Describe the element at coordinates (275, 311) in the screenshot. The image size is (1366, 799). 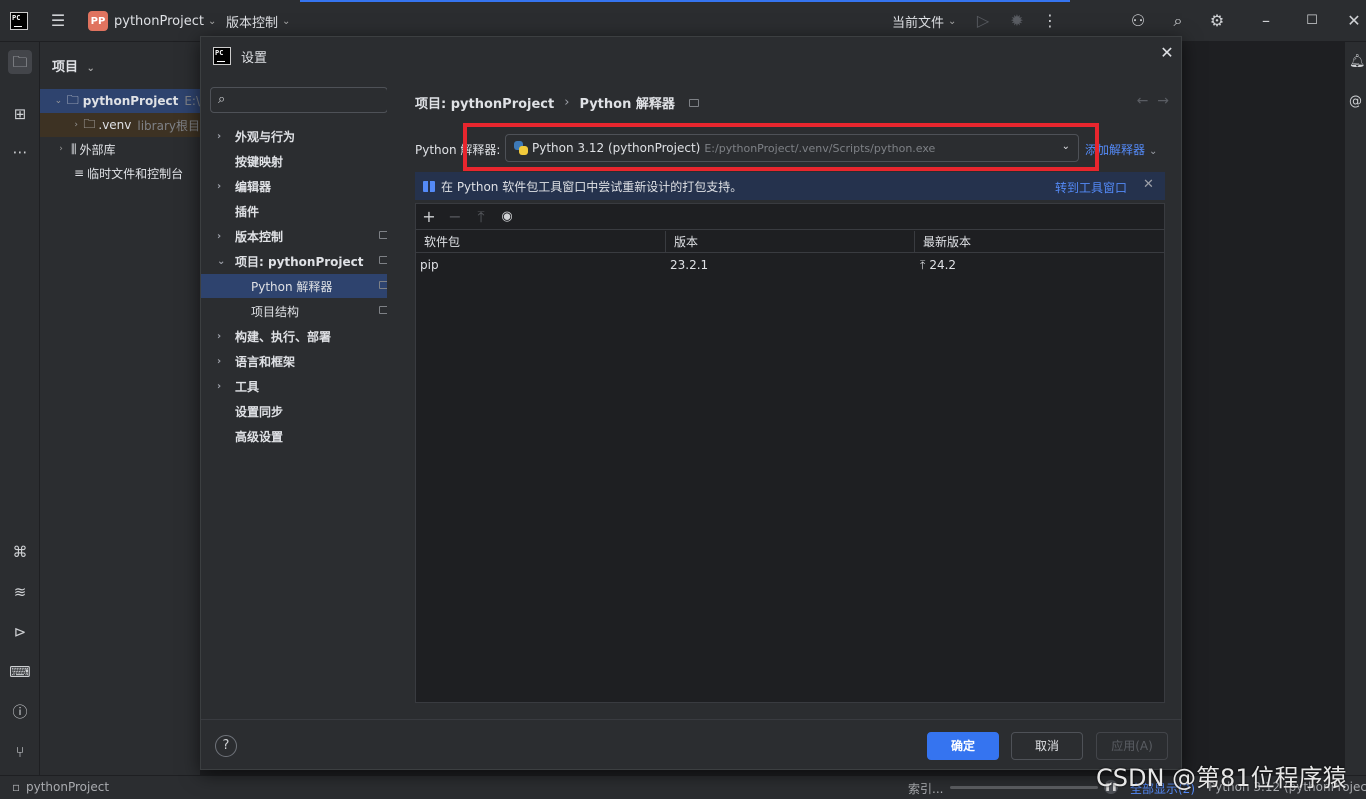
I see `nav-label: 项目结构` at that location.